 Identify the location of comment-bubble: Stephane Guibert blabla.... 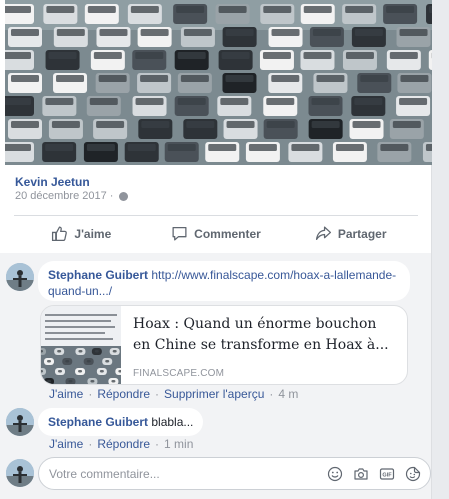
(121, 422).